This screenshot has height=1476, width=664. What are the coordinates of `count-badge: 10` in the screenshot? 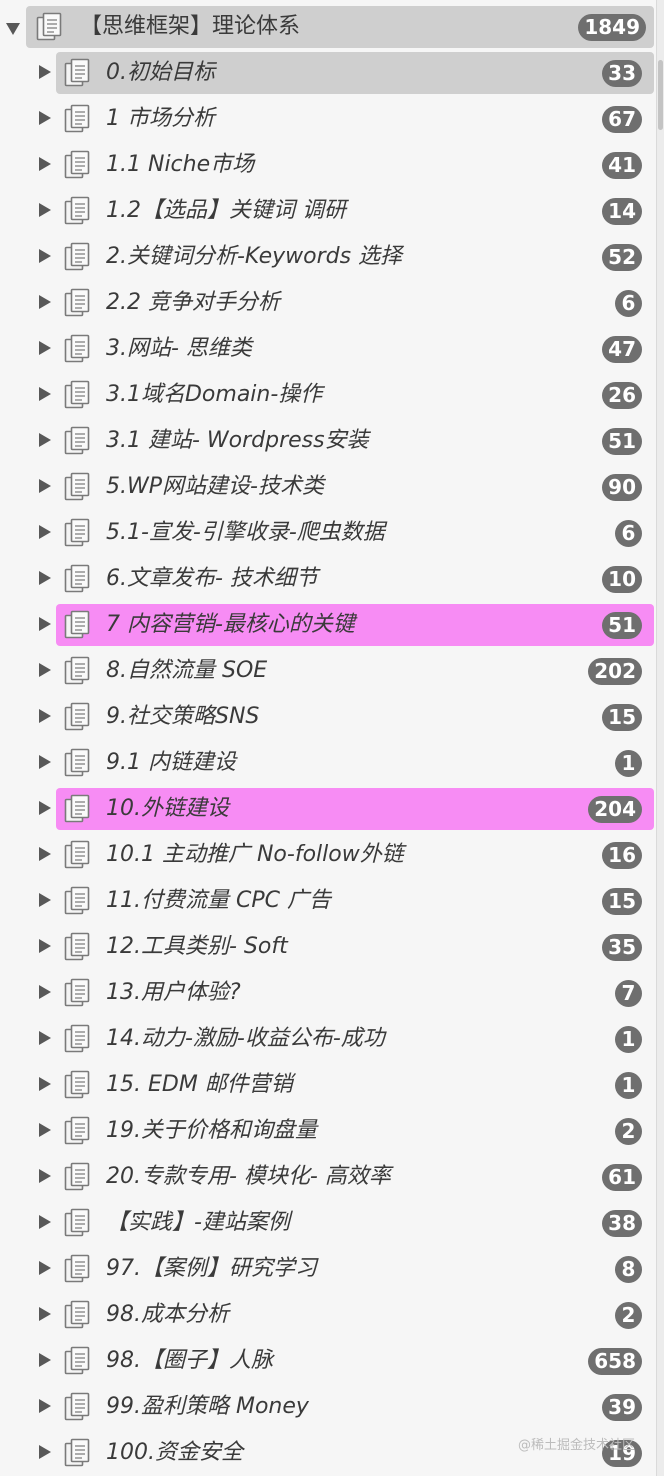 It's located at (622, 579).